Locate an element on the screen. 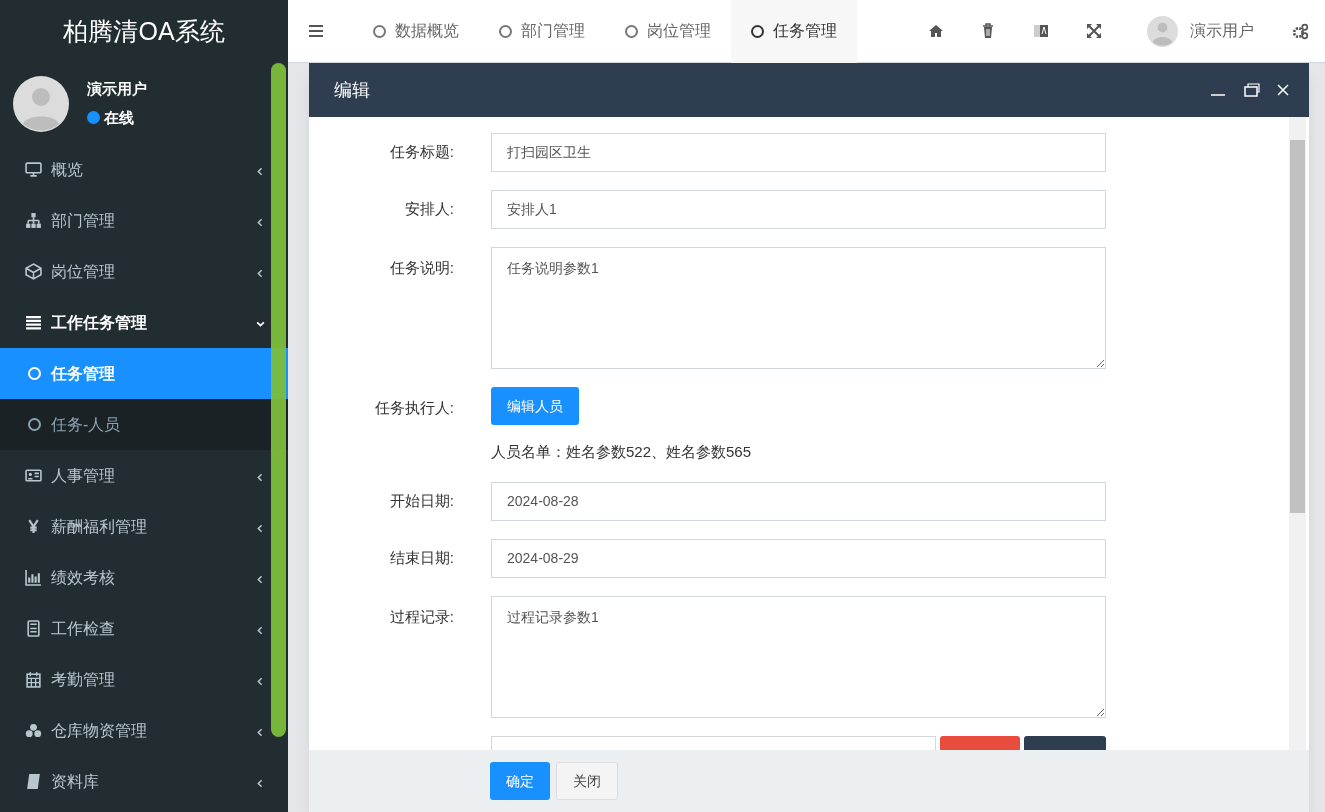 This screenshot has height=812, width=1325. field-label: 任务说明: is located at coordinates (421, 268).